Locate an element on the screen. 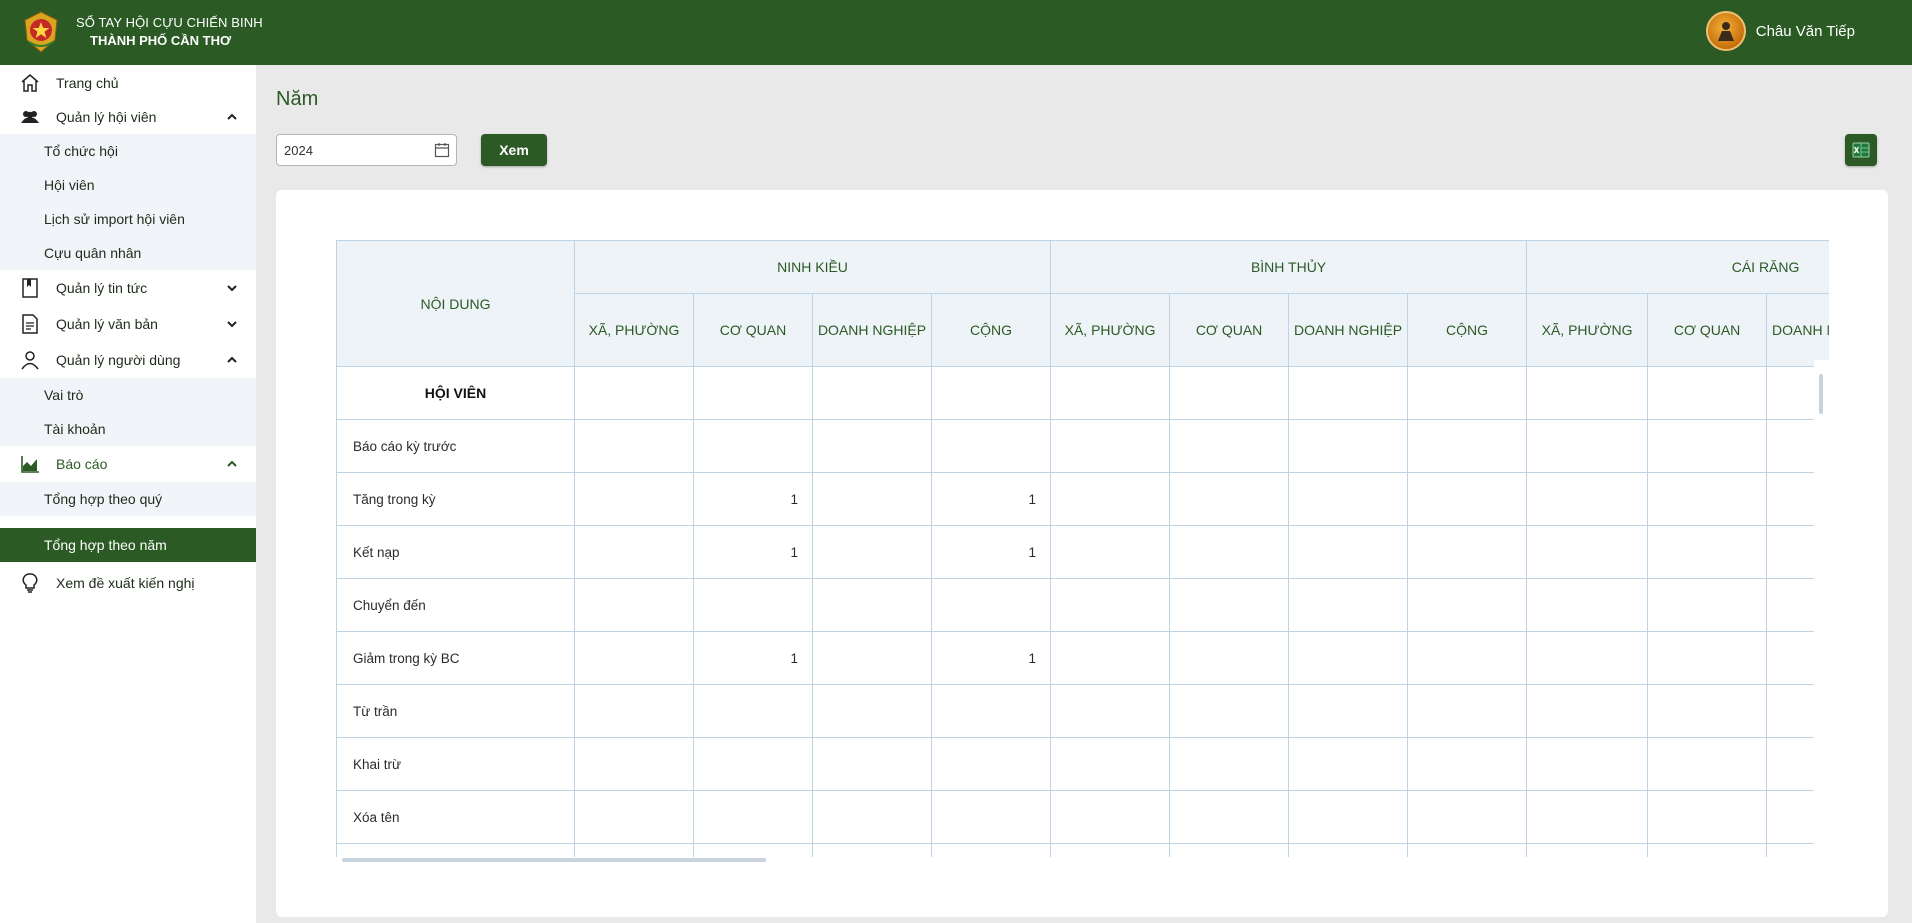 Image resolution: width=1912 pixels, height=923 pixels. sidebar-sub-quarterly: Tổng hợp theo quý is located at coordinates (128, 499).